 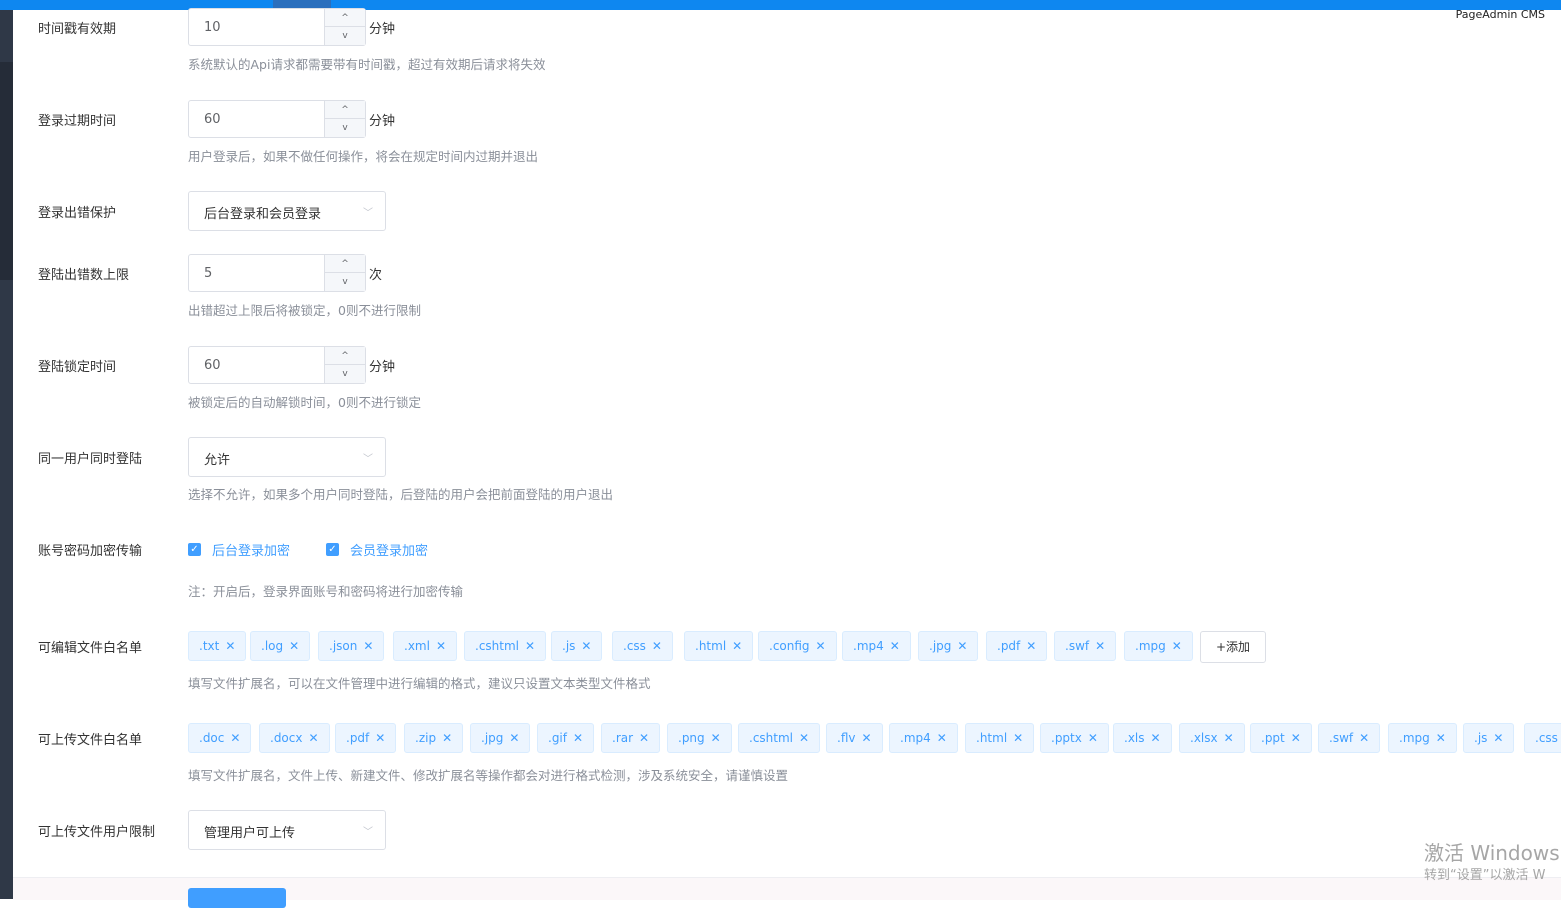 What do you see at coordinates (797, 646) in the screenshot?
I see `extension-tag: .config ✕` at bounding box center [797, 646].